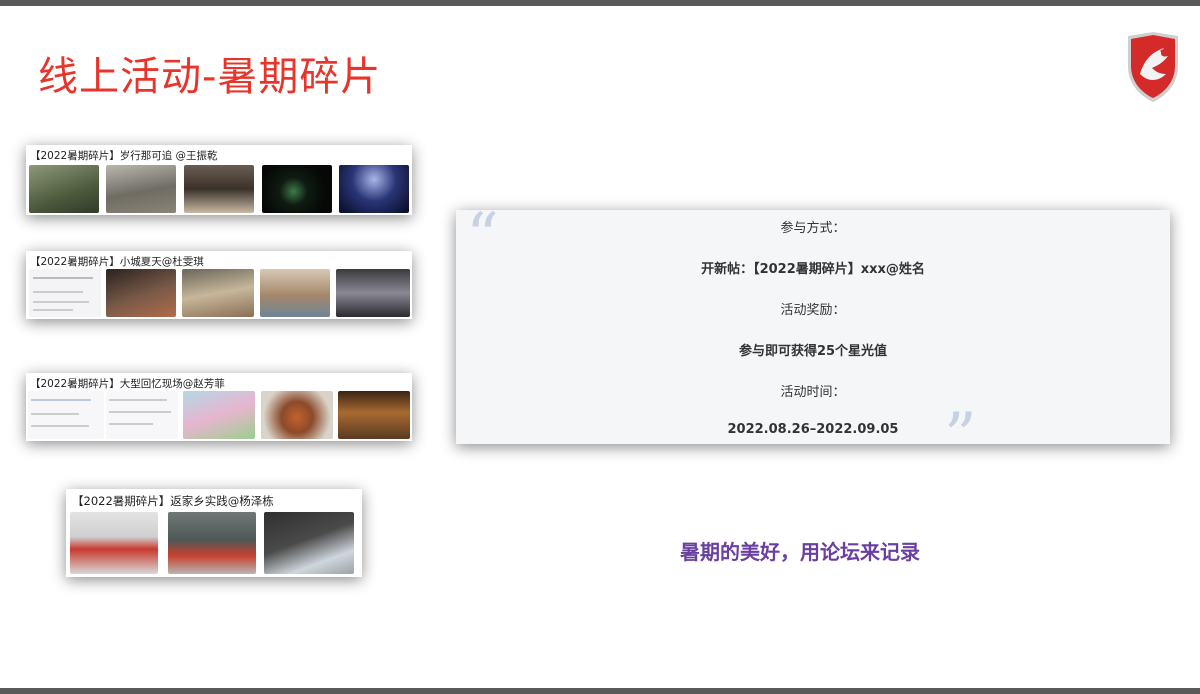 The height and width of the screenshot is (694, 1200). Describe the element at coordinates (813, 392) in the screenshot. I see `time-heading: 活动时间：` at that location.